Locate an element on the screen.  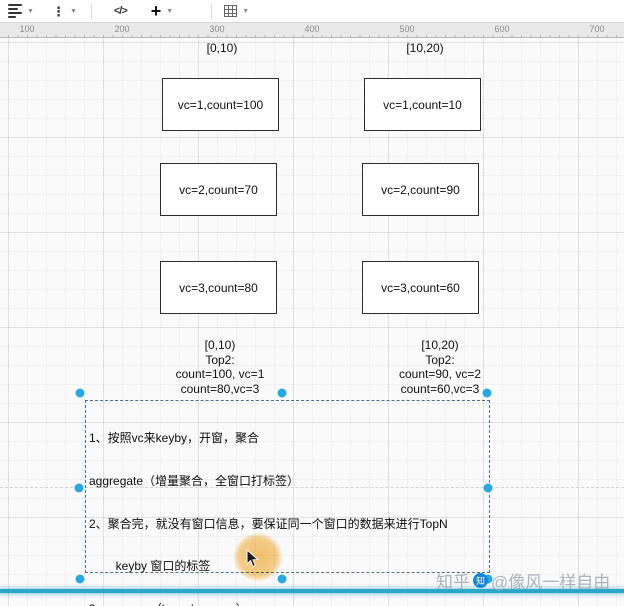
ruler-tick: 200 is located at coordinates (122, 29).